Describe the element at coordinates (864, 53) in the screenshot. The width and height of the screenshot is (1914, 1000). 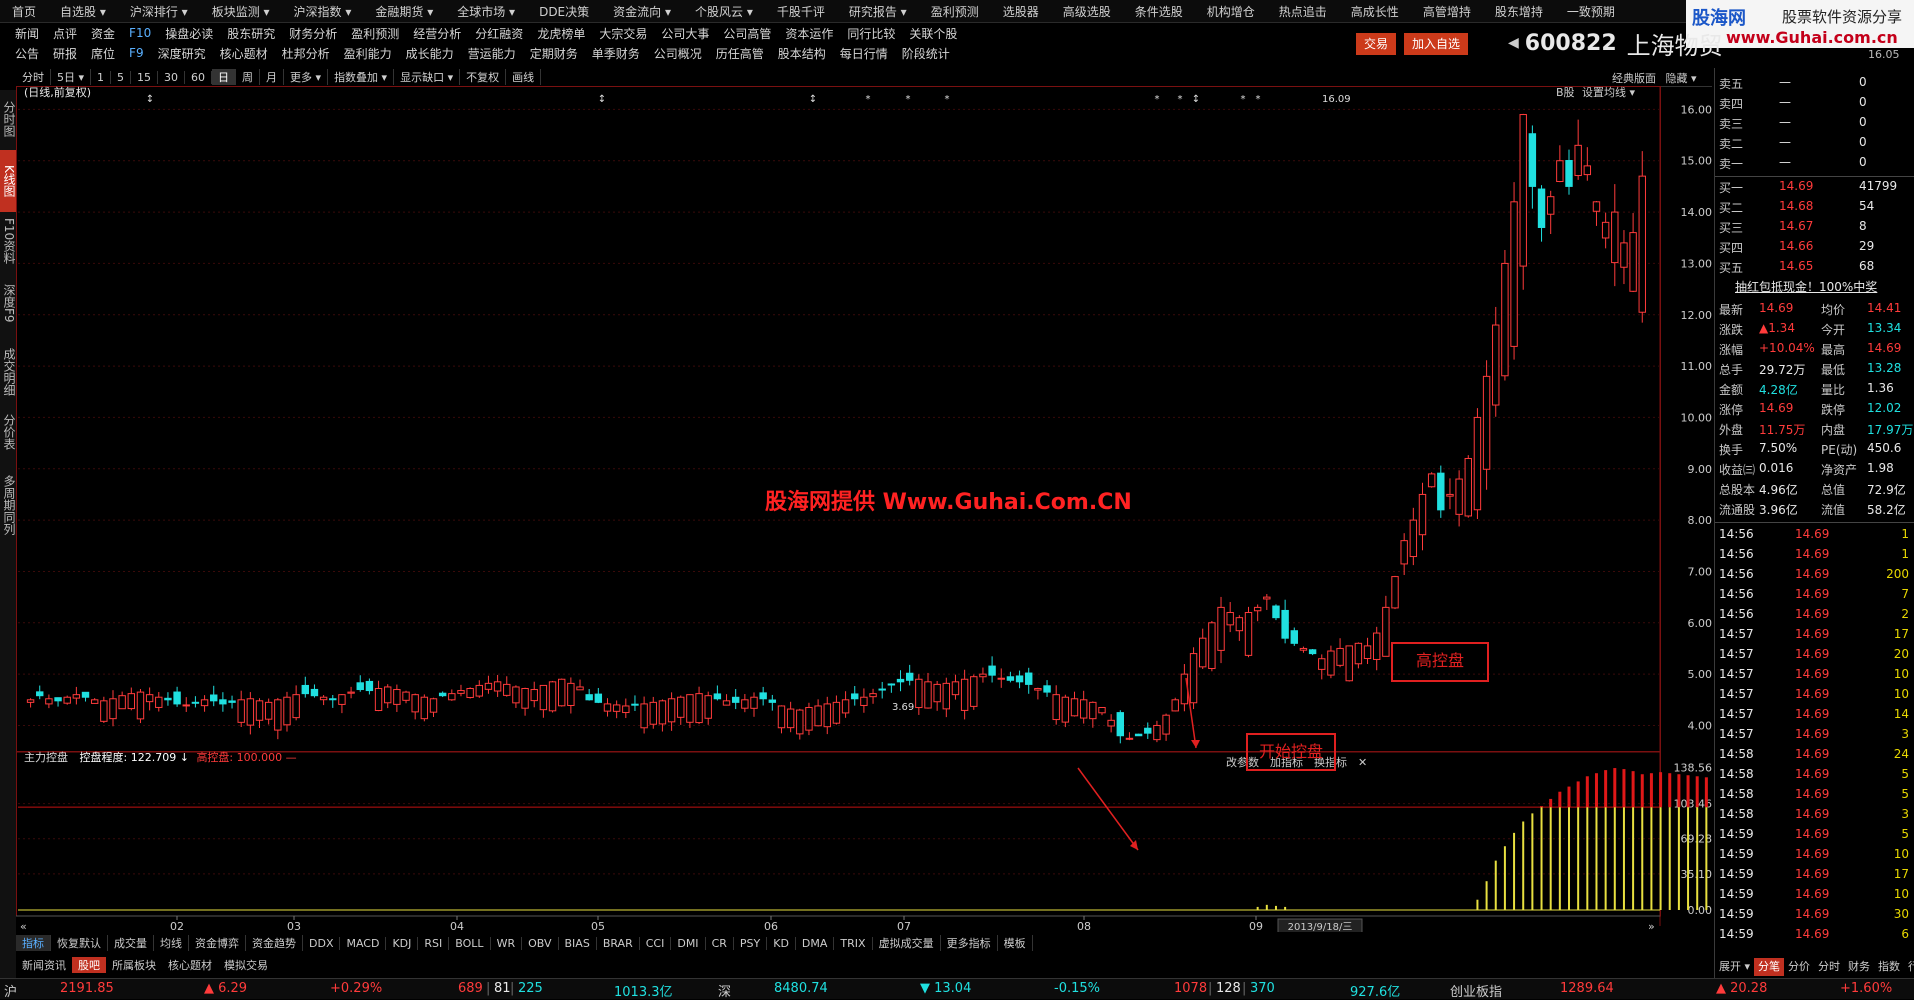
I see `submenu-bottom-15: 每日行情` at that location.